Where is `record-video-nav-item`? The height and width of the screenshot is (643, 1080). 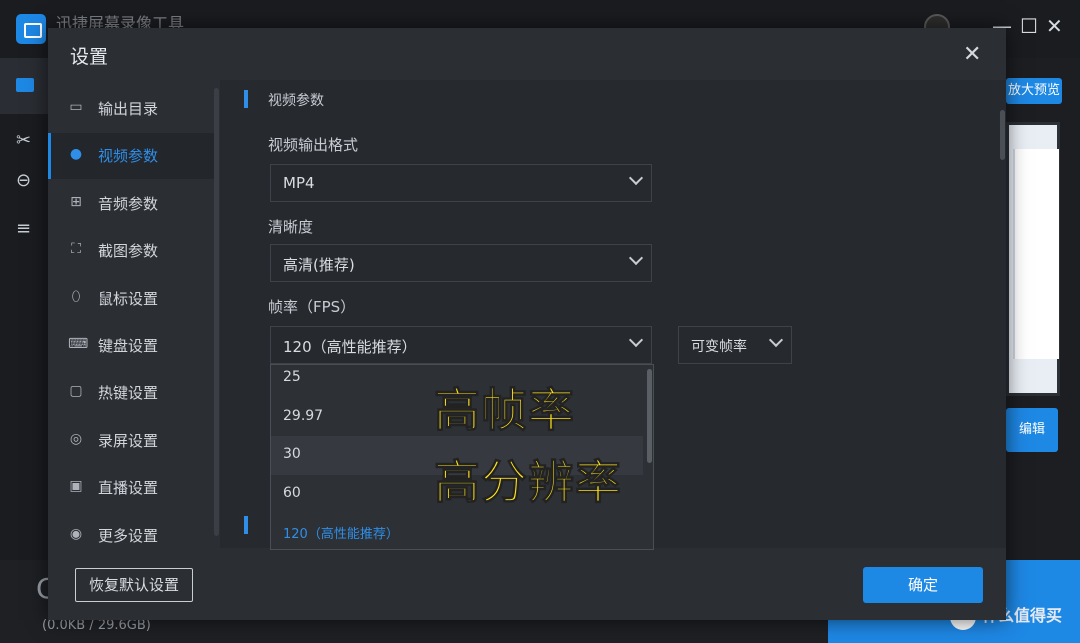
record-video-nav-item is located at coordinates (24, 86).